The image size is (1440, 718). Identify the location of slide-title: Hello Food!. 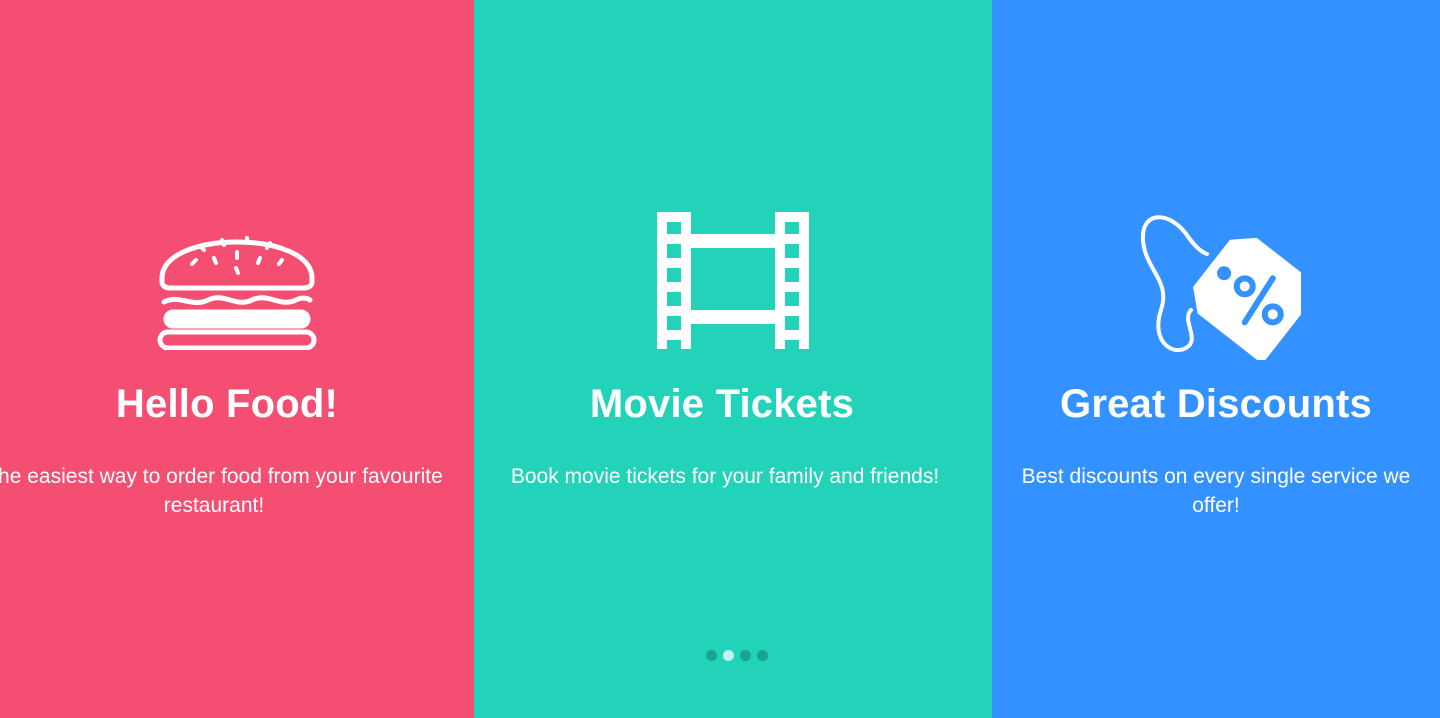
(227, 404).